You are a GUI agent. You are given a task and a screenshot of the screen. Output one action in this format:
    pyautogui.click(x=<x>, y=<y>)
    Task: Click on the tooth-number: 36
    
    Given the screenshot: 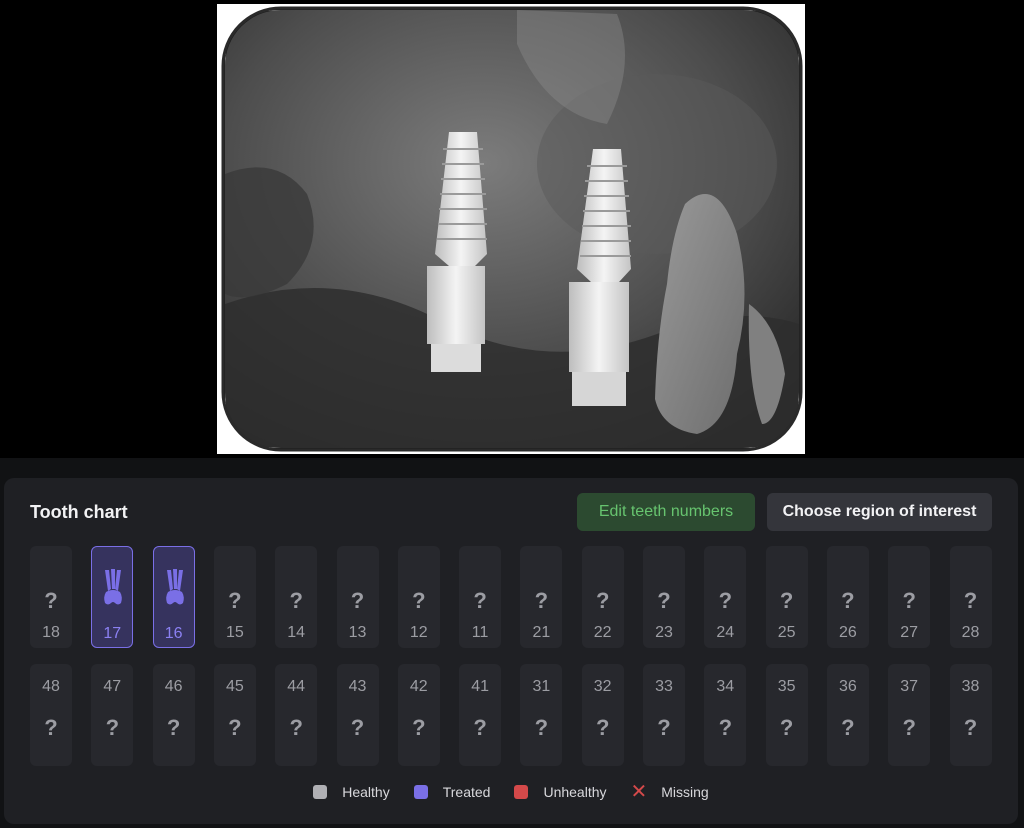 What is the action you would take?
    pyautogui.click(x=848, y=687)
    